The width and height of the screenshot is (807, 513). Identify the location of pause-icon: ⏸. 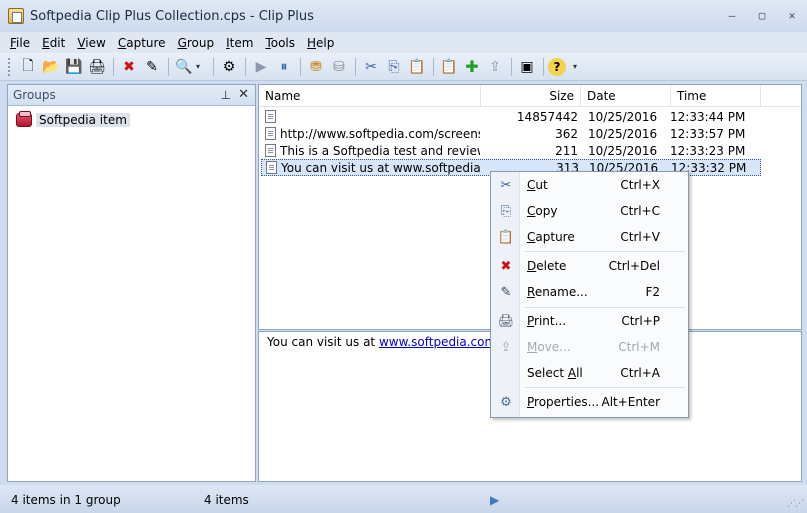
(284, 67).